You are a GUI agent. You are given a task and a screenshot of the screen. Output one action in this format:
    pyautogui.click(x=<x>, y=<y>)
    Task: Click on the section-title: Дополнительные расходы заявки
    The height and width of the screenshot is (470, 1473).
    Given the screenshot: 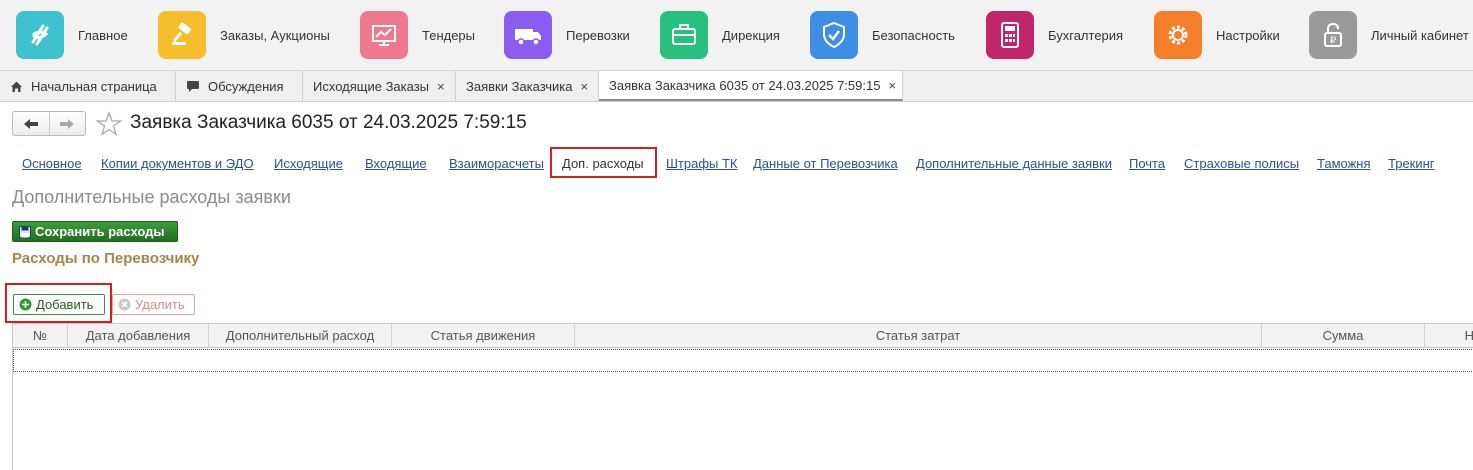 What is the action you would take?
    pyautogui.click(x=151, y=197)
    